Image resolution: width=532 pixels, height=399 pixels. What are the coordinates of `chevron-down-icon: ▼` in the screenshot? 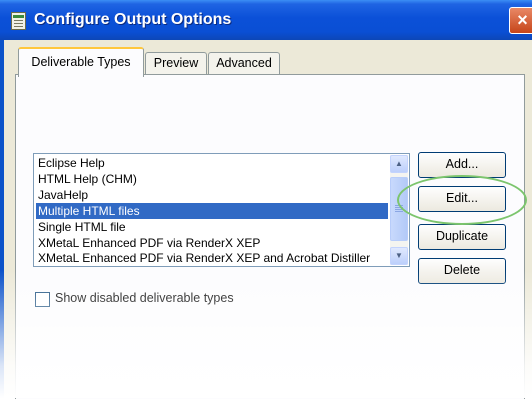 It's located at (399, 256).